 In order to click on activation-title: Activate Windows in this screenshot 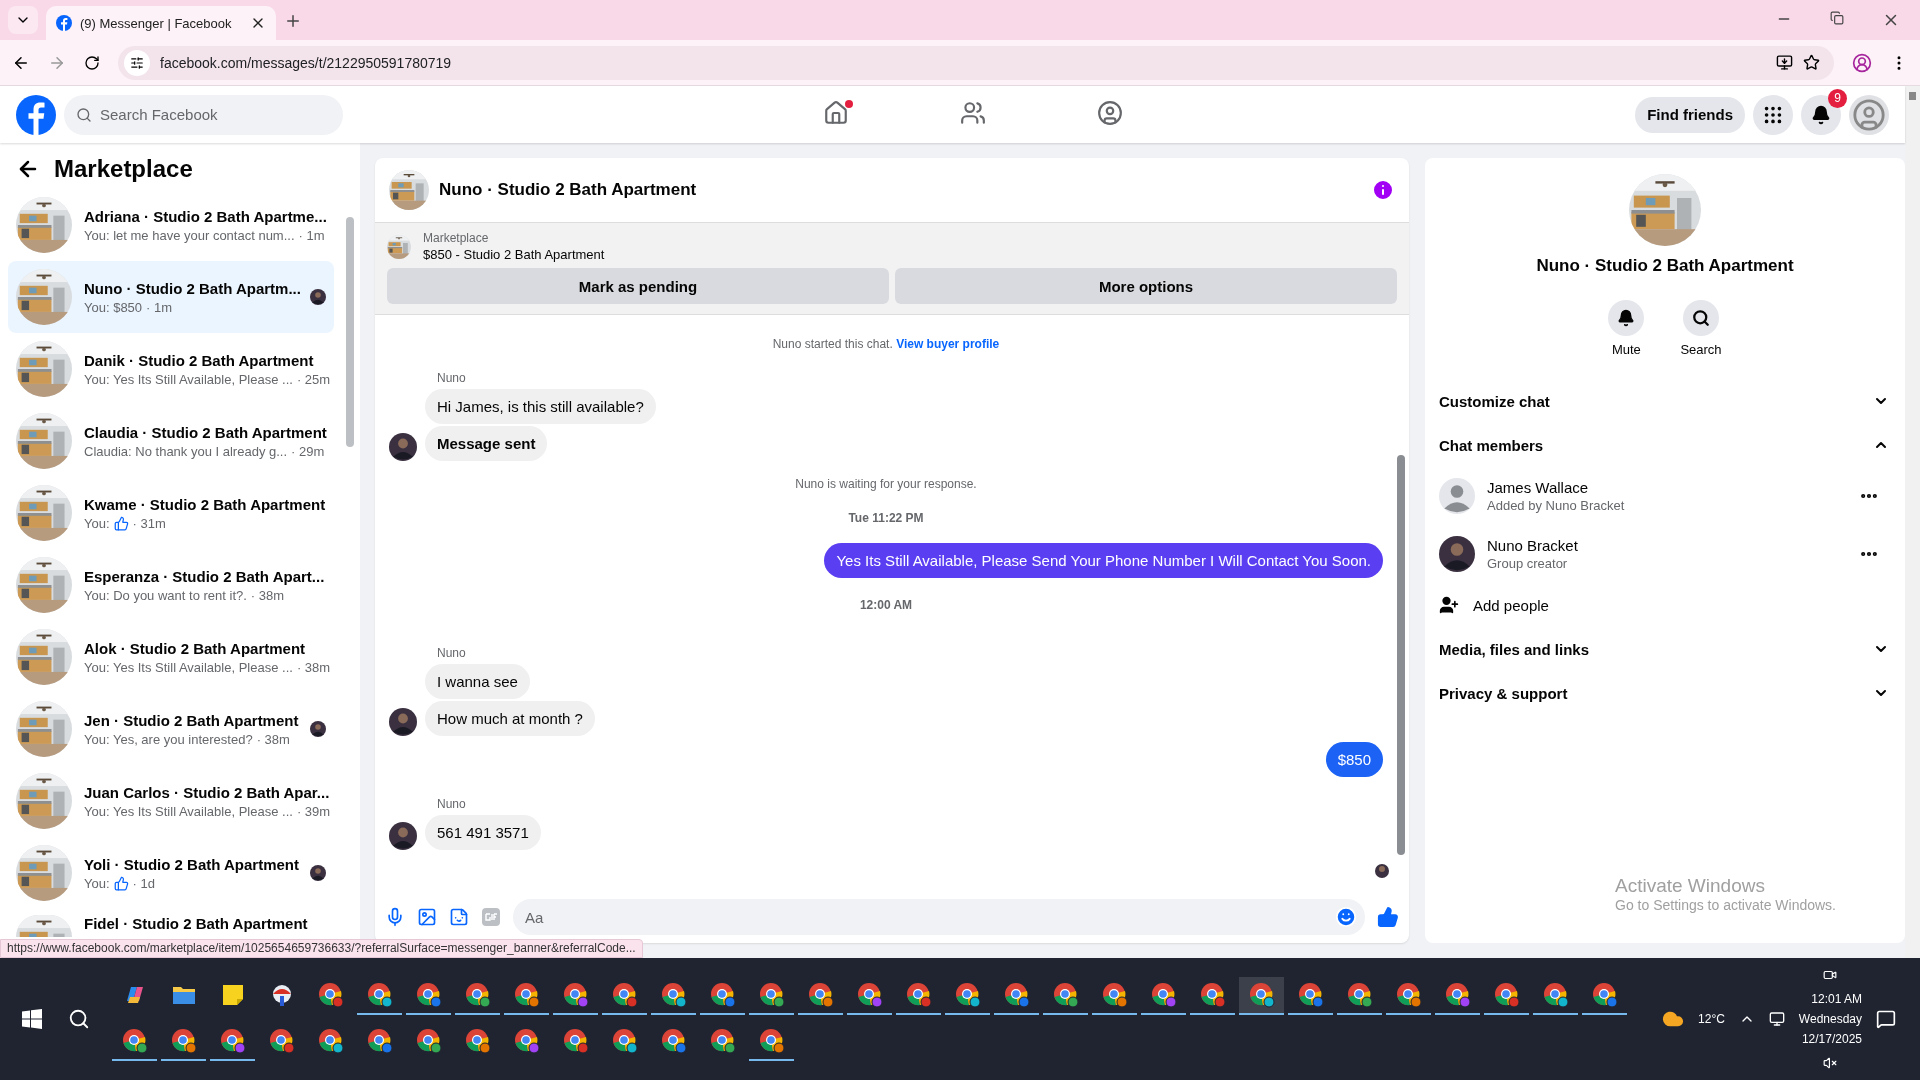, I will do `click(1690, 886)`.